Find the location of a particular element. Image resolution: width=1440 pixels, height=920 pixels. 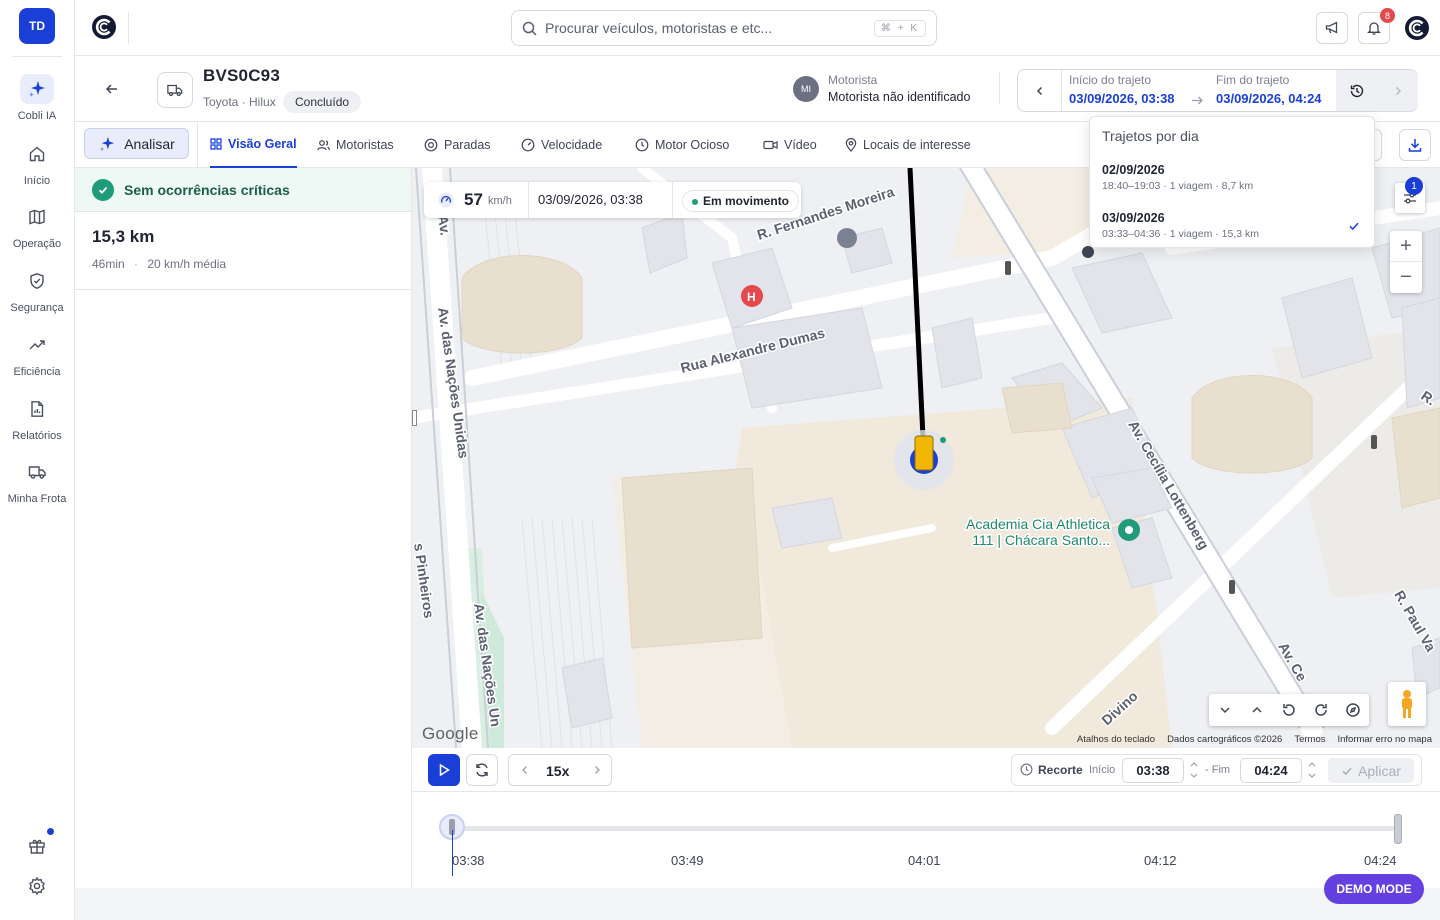

timeline-tick: 04:24 is located at coordinates (1380, 860).